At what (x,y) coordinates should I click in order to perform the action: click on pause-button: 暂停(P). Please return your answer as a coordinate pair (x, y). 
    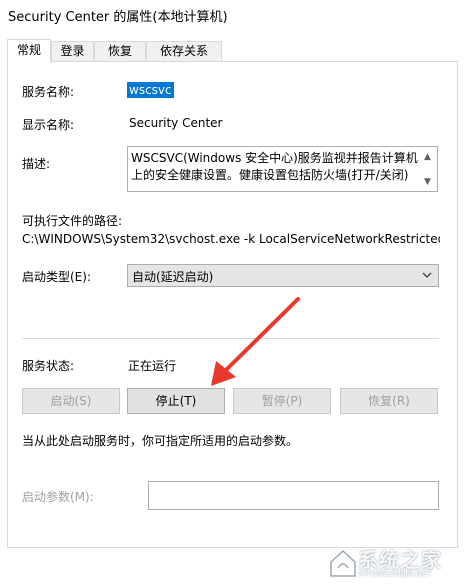
    Looking at the image, I should click on (282, 401).